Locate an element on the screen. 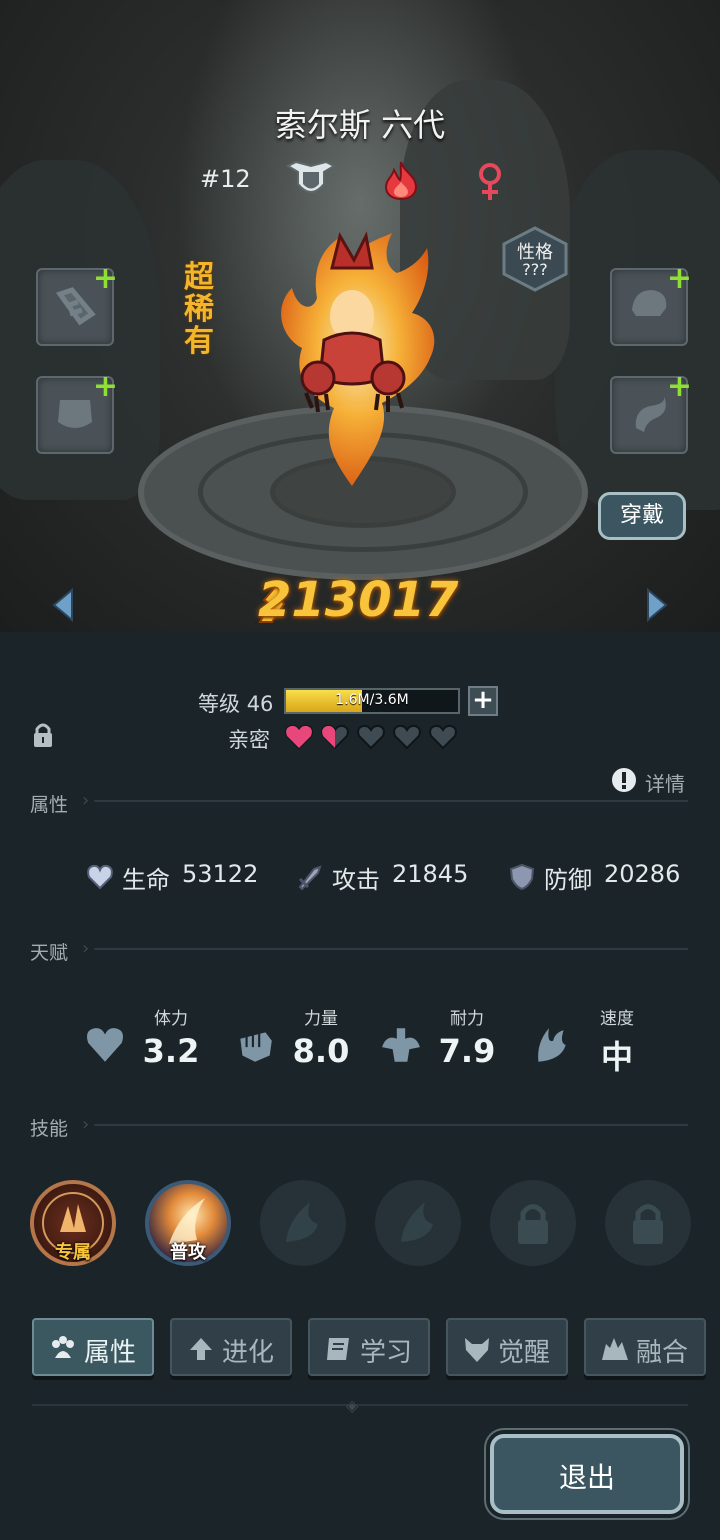  tab-3: 觉醒 is located at coordinates (507, 1347).